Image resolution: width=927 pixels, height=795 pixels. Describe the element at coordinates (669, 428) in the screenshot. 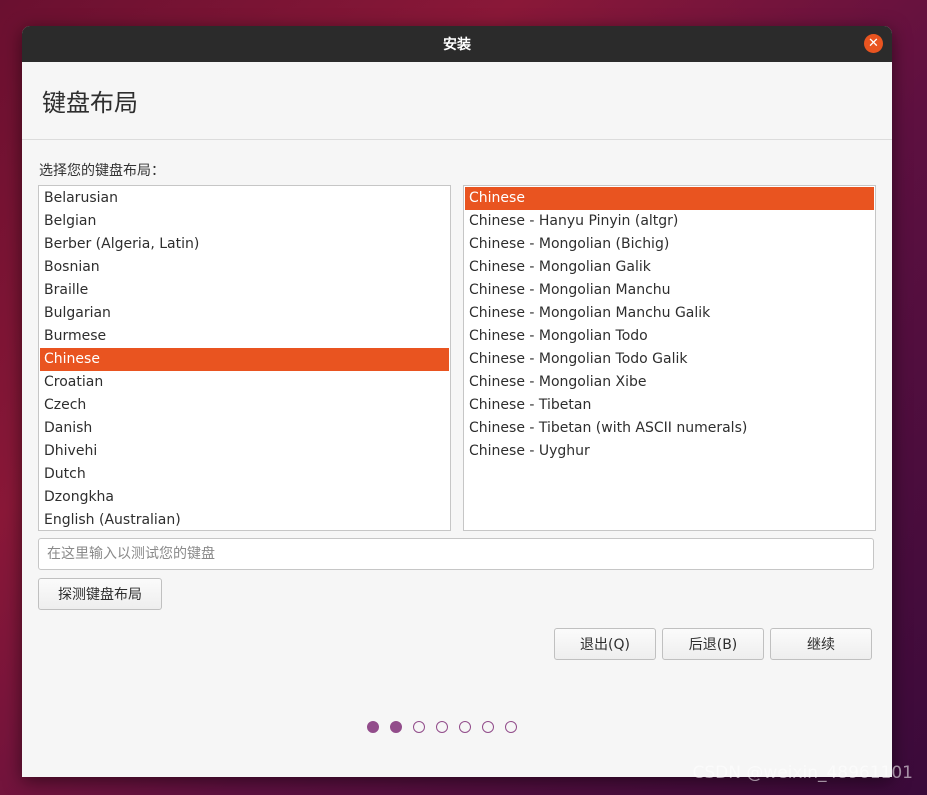

I see `variant-list-item: Chinese - Tibetan (with ASCII numerals)` at that location.